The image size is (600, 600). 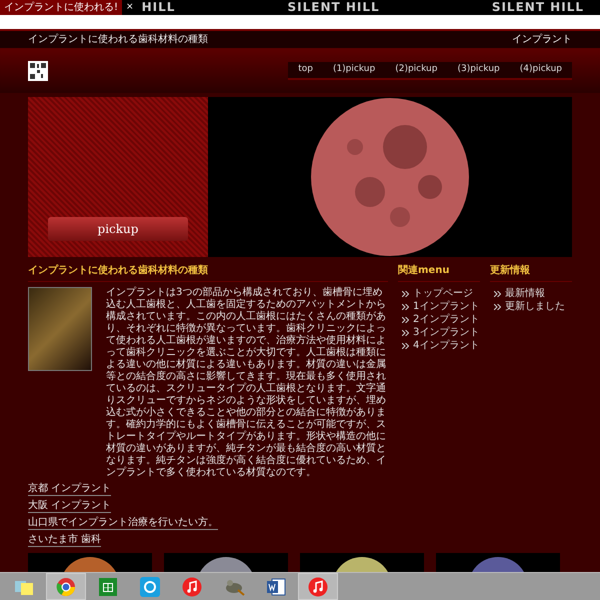 I want to click on article-heading: インプラントに使われる歯科材料の種類, so click(x=208, y=272).